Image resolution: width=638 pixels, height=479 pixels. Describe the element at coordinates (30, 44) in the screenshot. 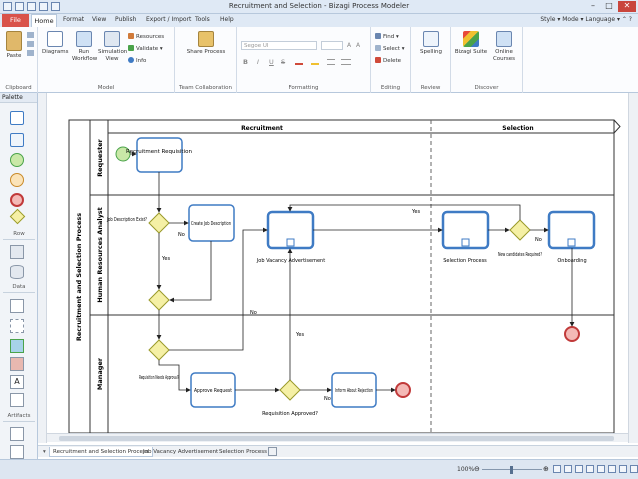

I see `copy-icon` at that location.